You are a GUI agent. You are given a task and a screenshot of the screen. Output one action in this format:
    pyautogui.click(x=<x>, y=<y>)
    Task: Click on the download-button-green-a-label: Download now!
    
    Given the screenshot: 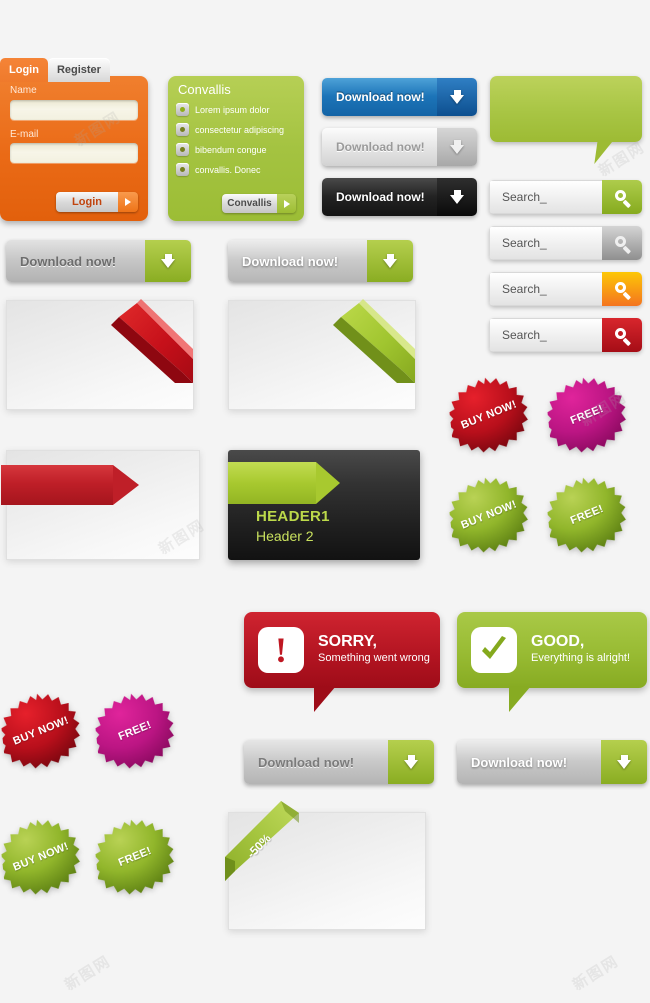 What is the action you would take?
    pyautogui.click(x=75, y=261)
    